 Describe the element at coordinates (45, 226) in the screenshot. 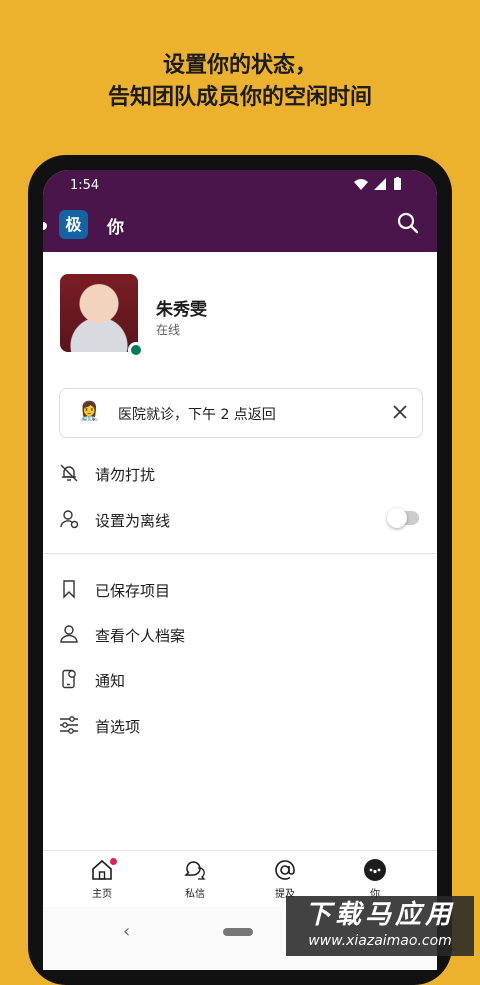

I see `drawer-indicator` at that location.